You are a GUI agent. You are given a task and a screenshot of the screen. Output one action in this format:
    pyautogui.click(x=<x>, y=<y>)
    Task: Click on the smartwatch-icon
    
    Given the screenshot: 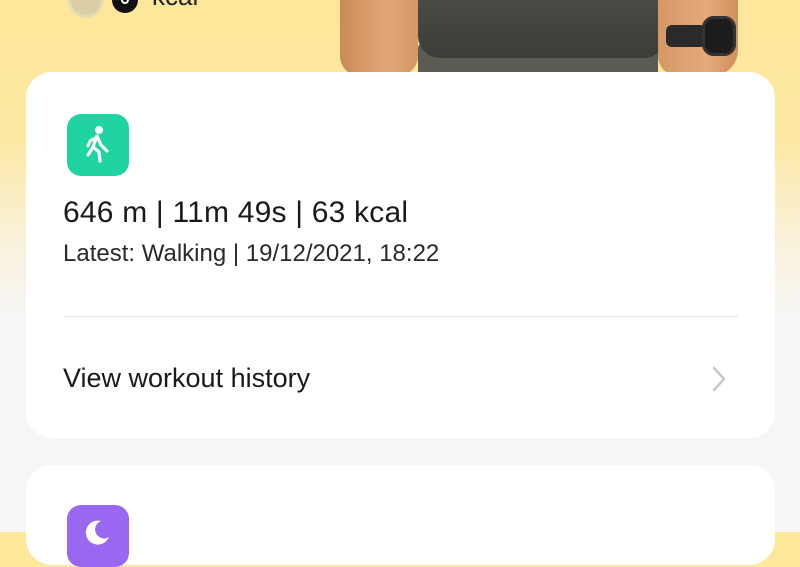 What is the action you would take?
    pyautogui.click(x=702, y=36)
    